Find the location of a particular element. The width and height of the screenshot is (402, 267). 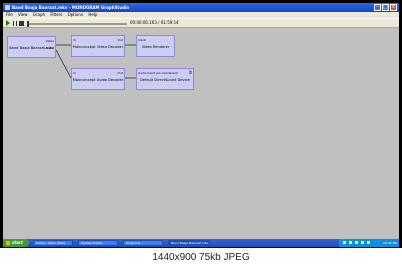

filter-video-renderer: Input Video Renderer is located at coordinates (155, 46).